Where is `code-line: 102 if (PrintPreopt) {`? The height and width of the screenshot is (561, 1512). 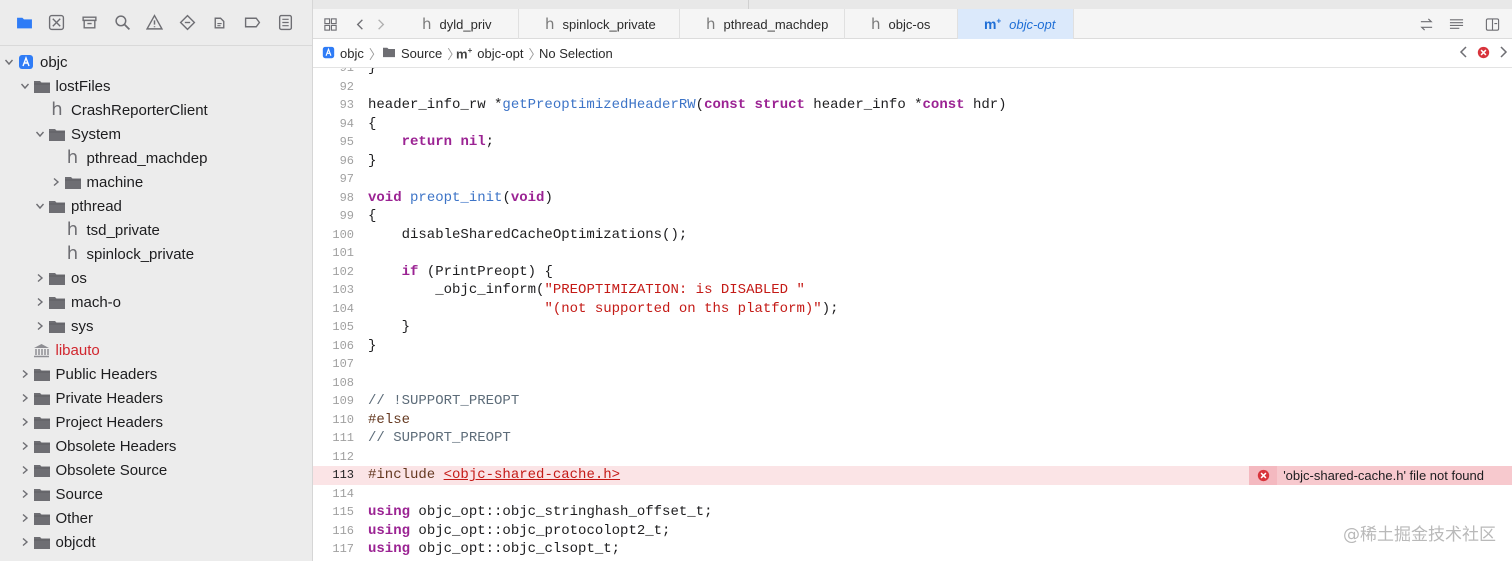
code-line: 102 if (PrintPreopt) { is located at coordinates (912, 272).